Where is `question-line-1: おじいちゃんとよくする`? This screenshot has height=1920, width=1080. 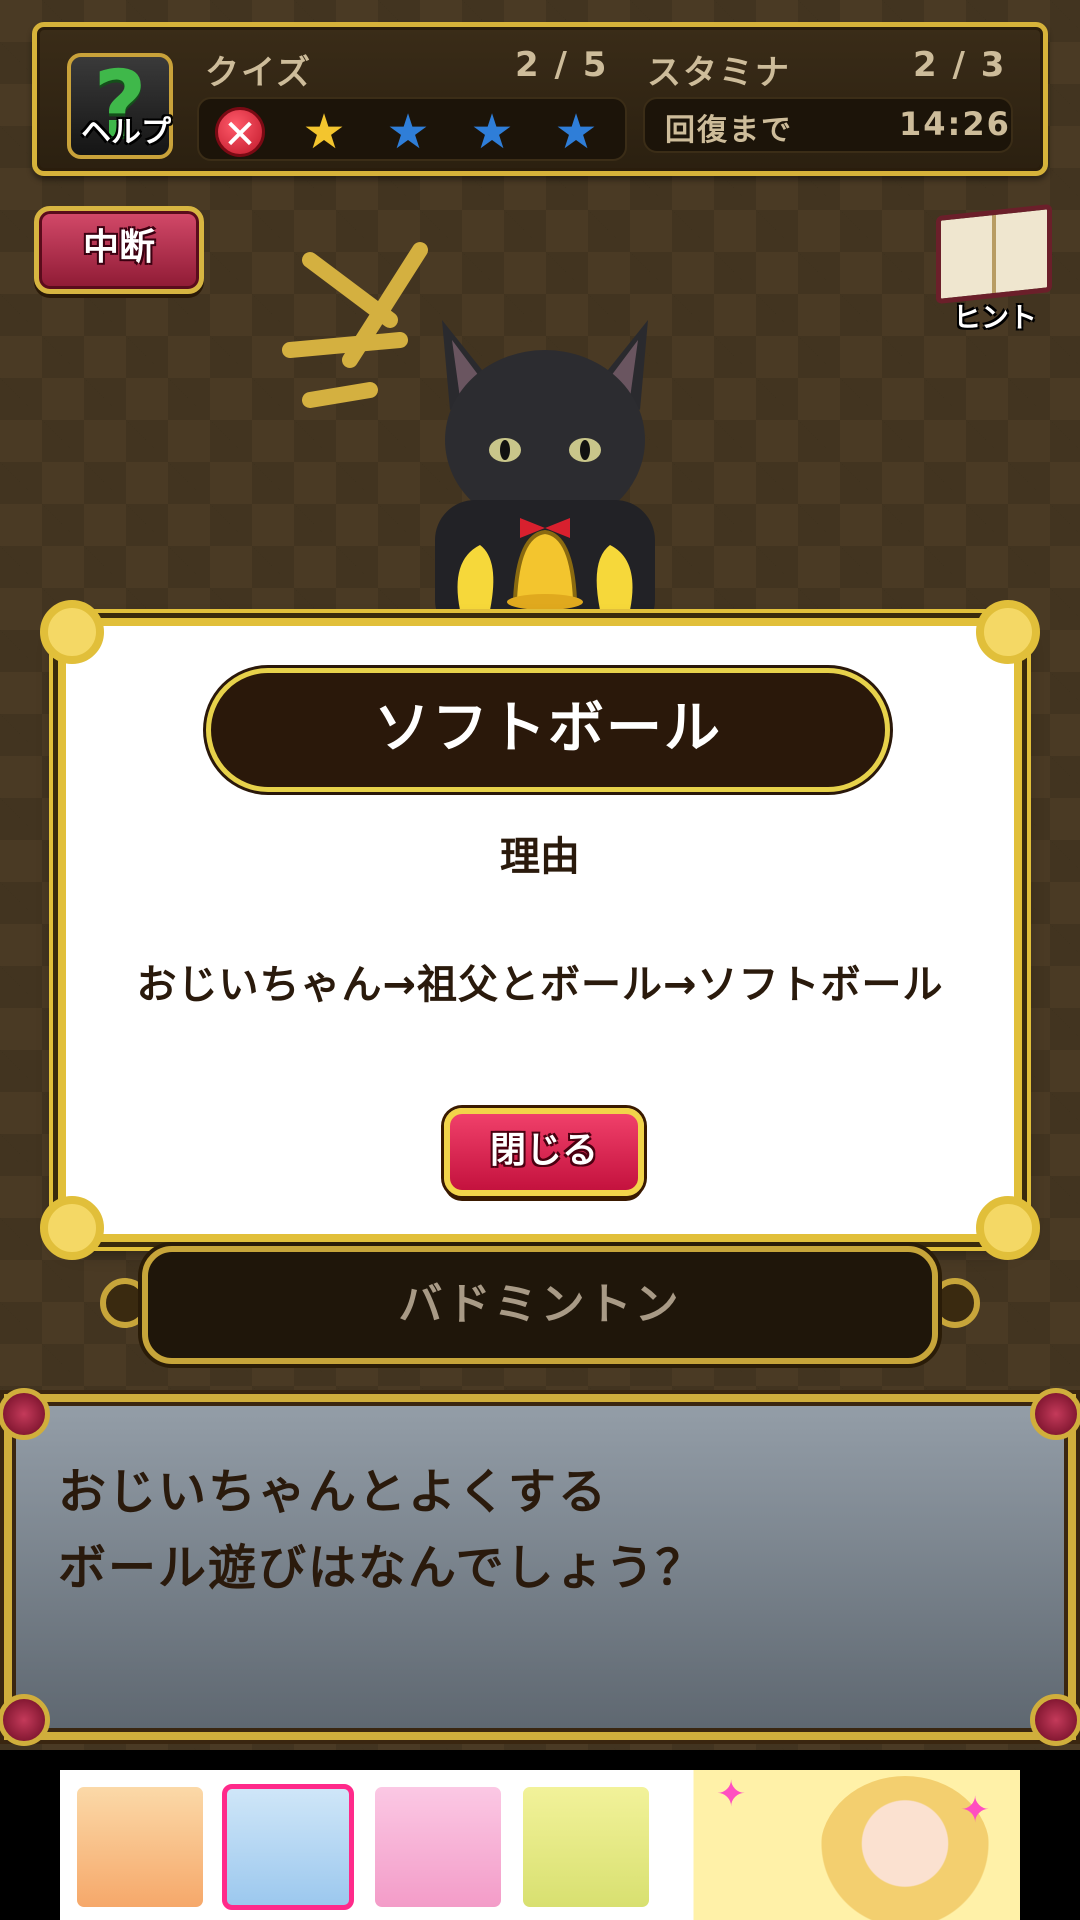
question-line-1: おじいちゃんとよくする is located at coordinates (333, 1492).